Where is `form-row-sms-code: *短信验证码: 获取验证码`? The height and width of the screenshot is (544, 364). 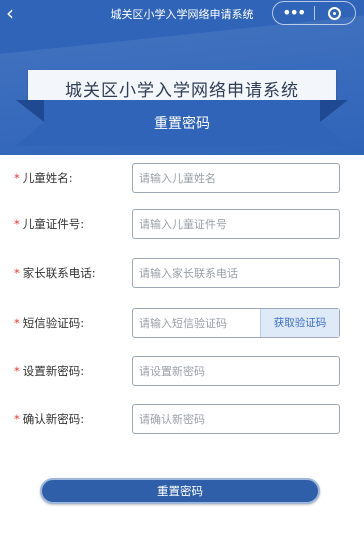 form-row-sms-code: *短信验证码: 获取验证码 is located at coordinates (182, 323).